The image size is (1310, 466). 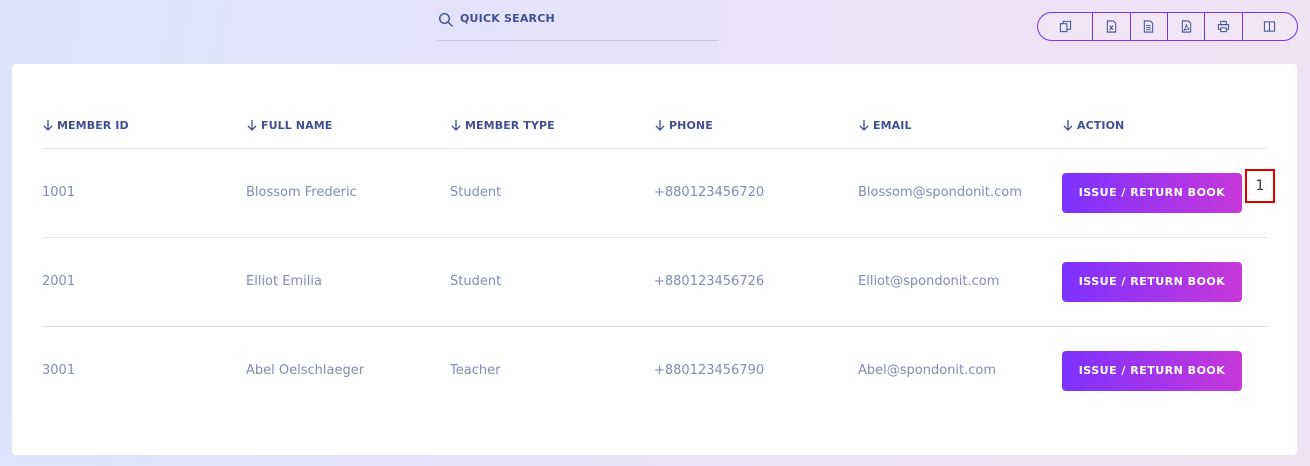 I want to click on csv-icon, so click(x=1149, y=26).